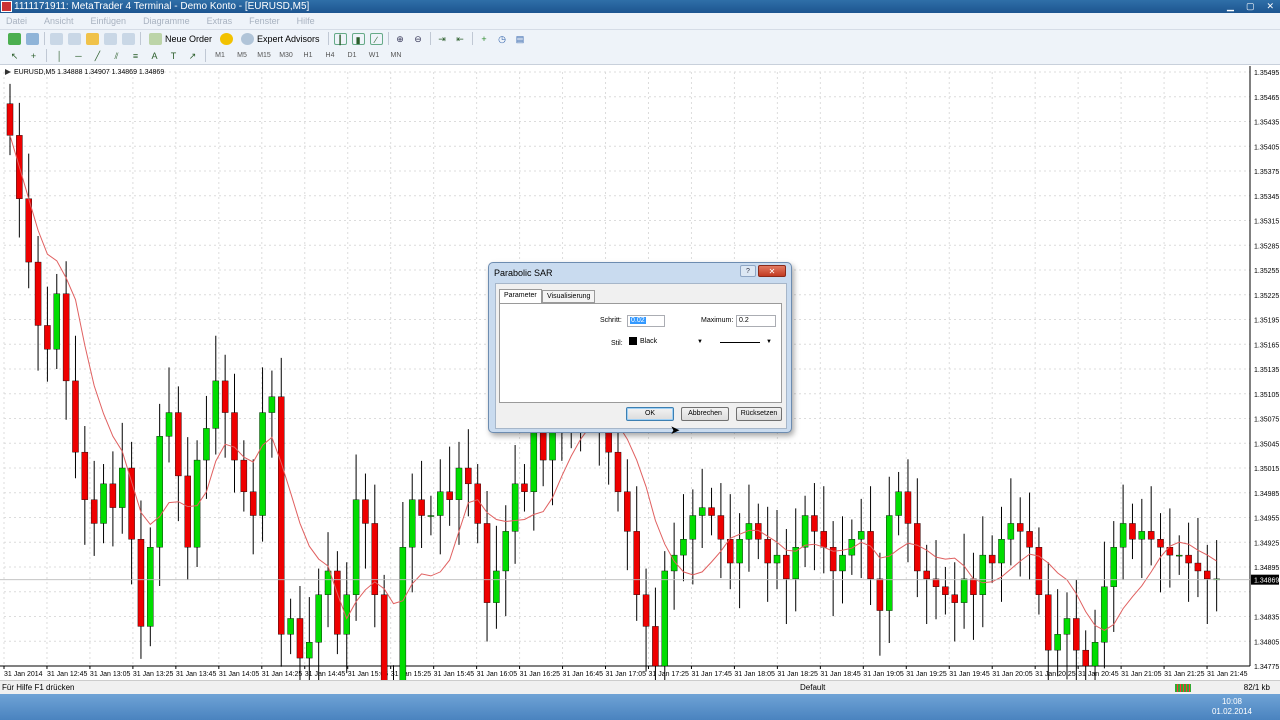  Describe the element at coordinates (286, 55) in the screenshot. I see `timeframe-m30: M30` at that location.